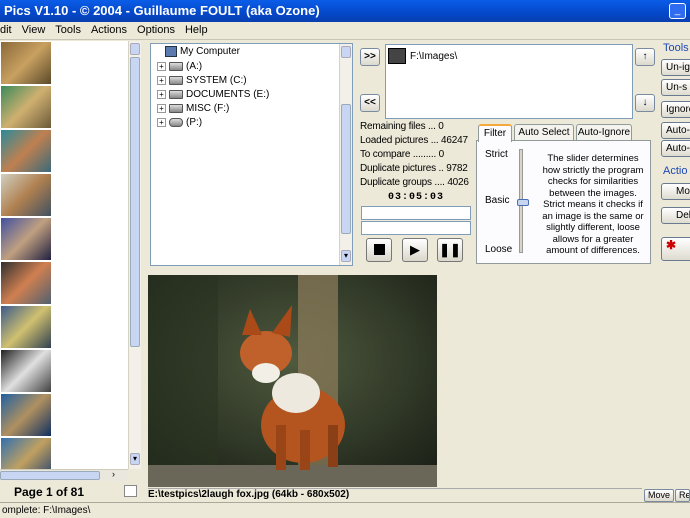  I want to click on tree-root: My Computer, so click(202, 51).